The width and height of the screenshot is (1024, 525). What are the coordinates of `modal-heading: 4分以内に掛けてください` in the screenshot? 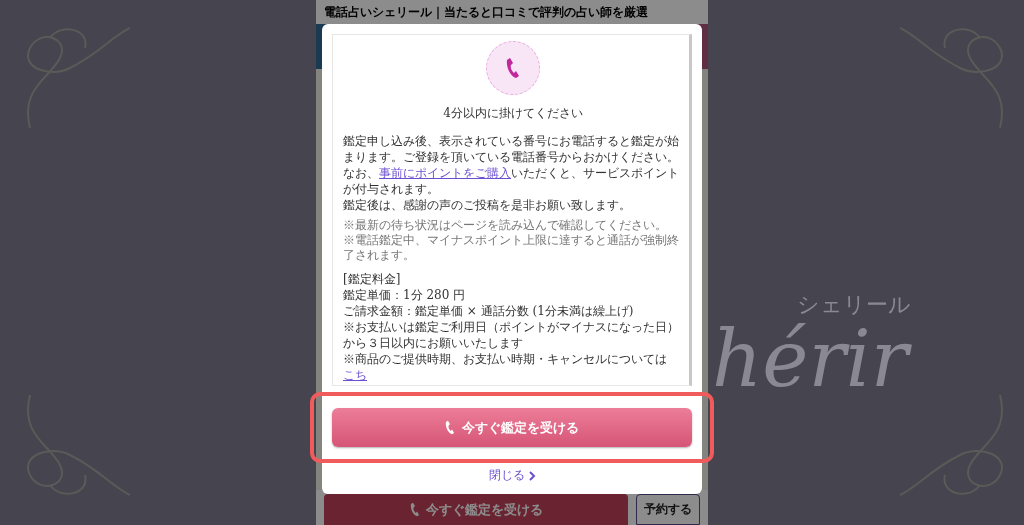 It's located at (513, 113).